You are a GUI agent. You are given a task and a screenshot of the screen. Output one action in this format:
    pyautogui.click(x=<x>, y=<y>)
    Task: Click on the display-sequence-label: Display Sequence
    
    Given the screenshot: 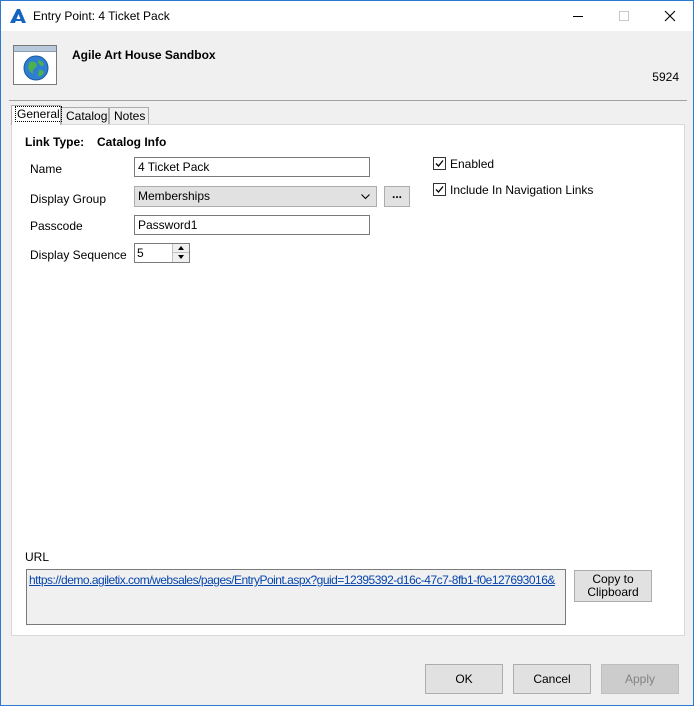 What is the action you would take?
    pyautogui.click(x=78, y=255)
    